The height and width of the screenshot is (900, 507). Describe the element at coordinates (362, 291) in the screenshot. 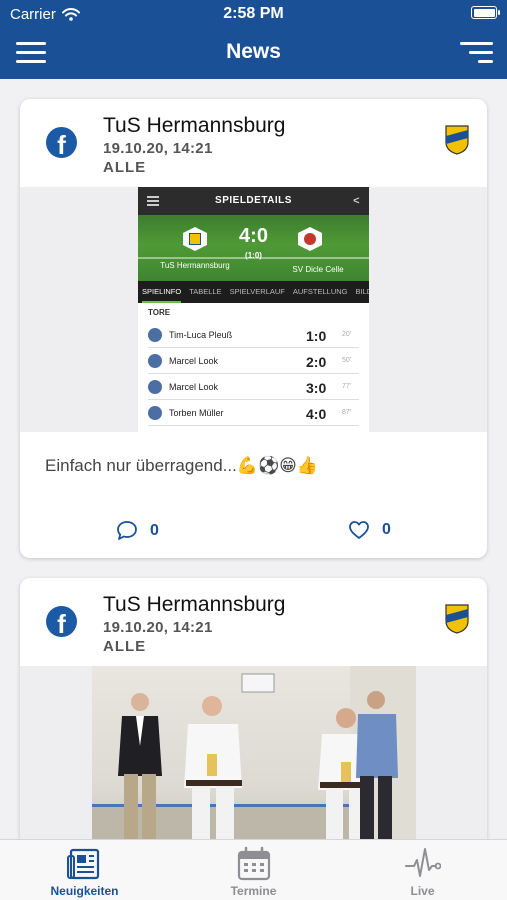

I see `embed-tab: BILDE` at that location.